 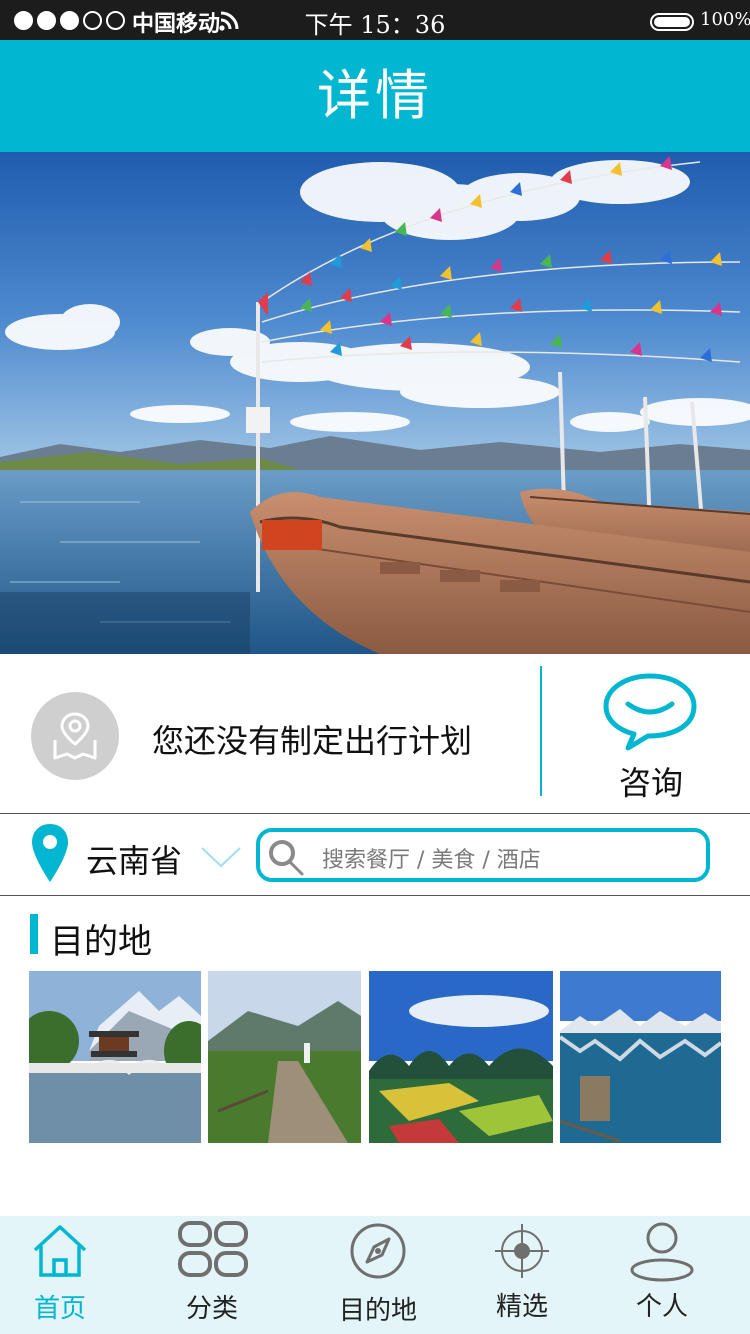 I want to click on consult-button: 咨询, so click(x=651, y=737).